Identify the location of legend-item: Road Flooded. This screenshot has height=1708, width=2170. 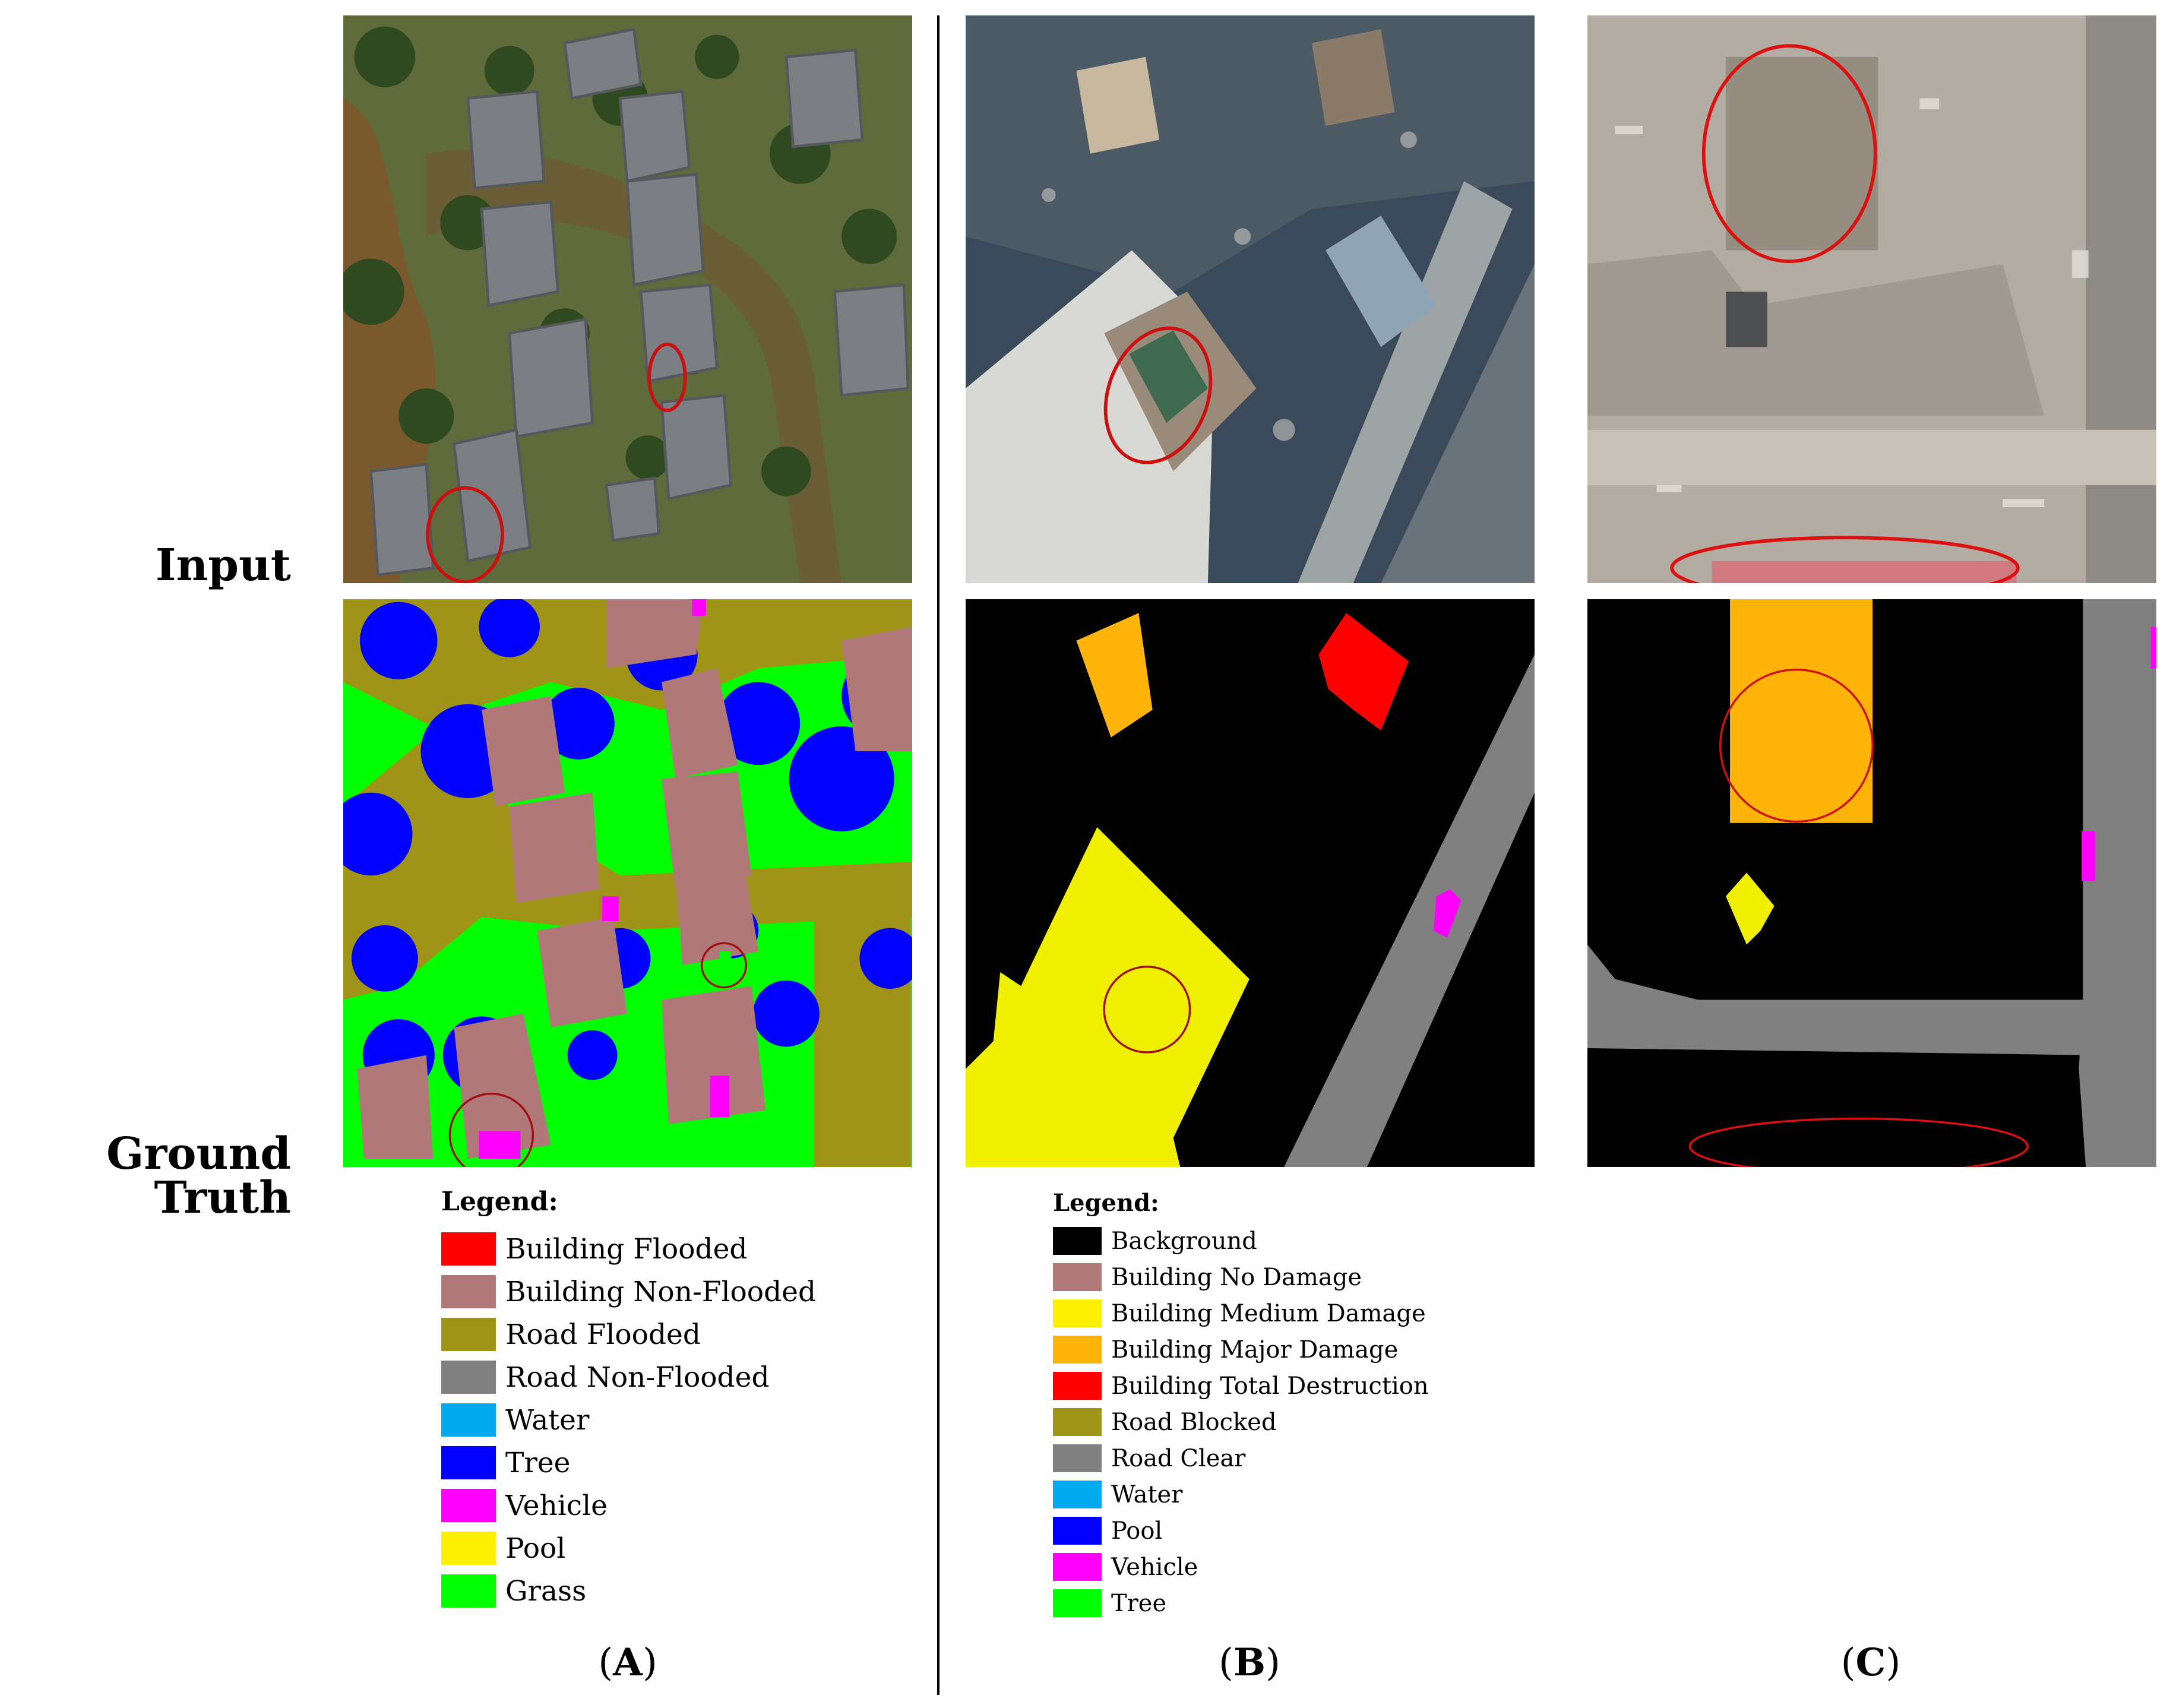
(628, 1334).